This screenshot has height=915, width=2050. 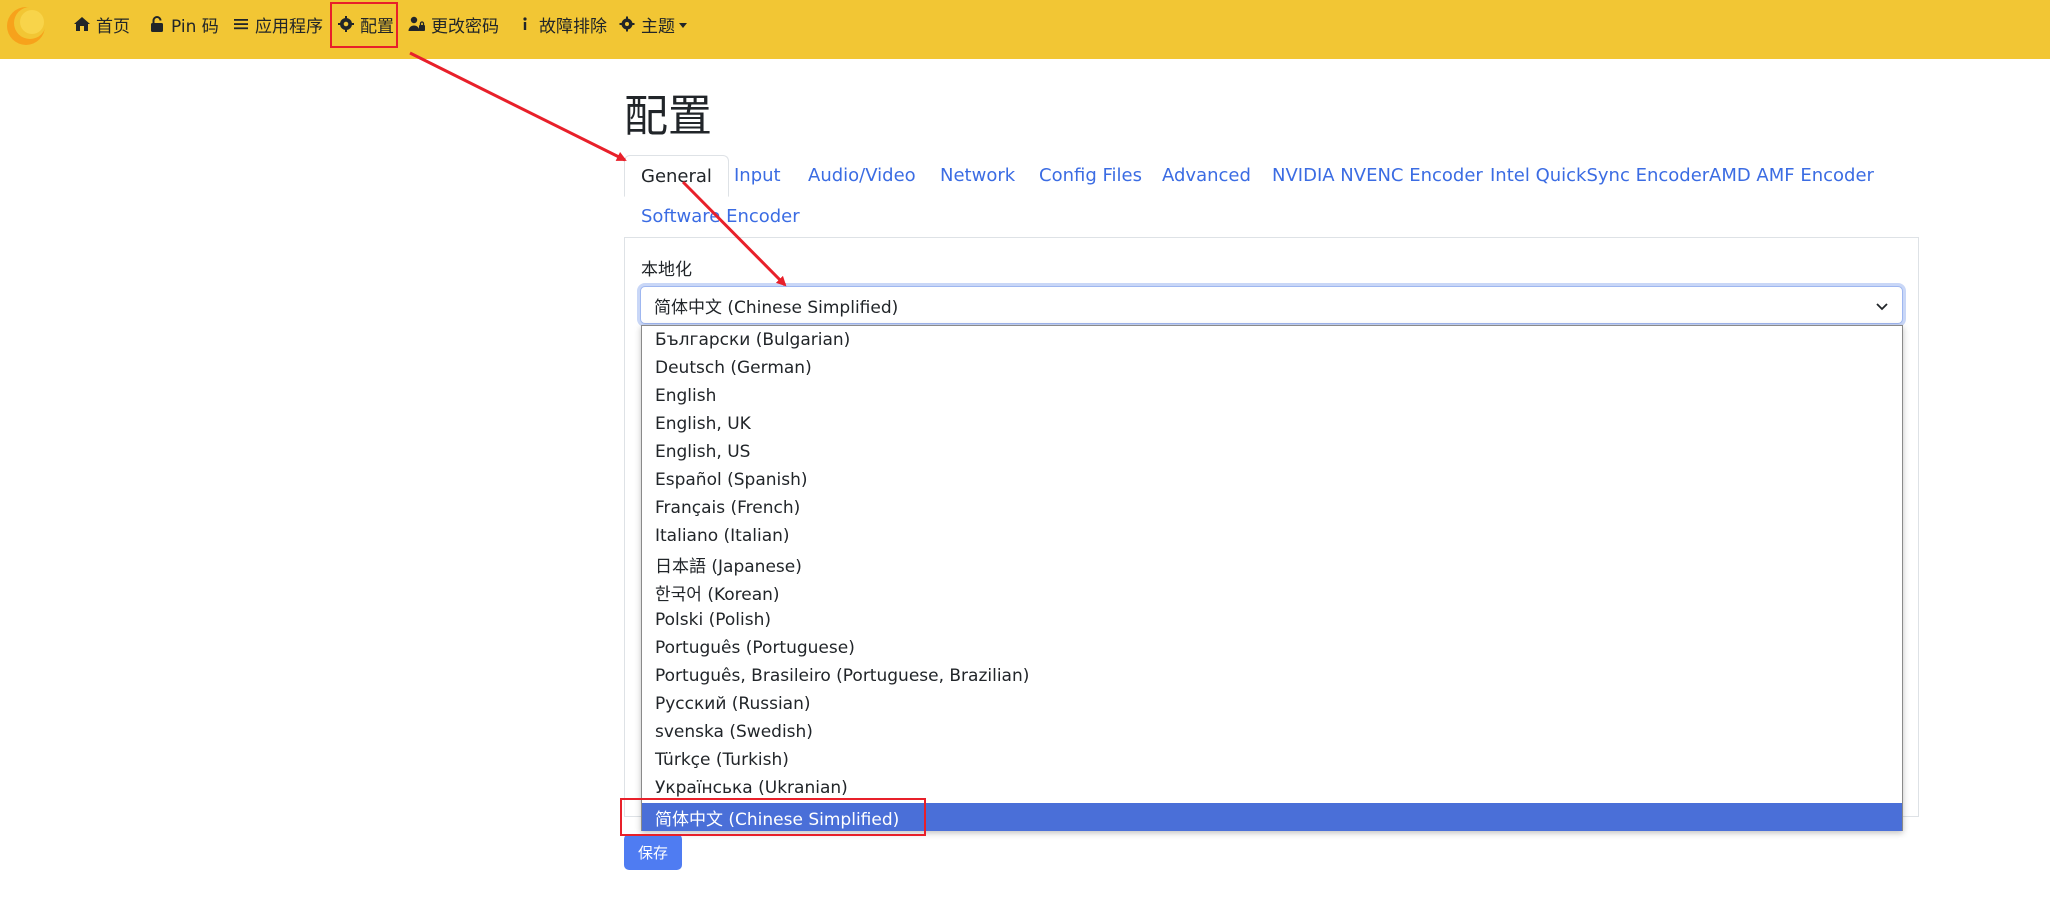 What do you see at coordinates (1272, 368) in the screenshot?
I see `option-german: Deutsch (German)` at bounding box center [1272, 368].